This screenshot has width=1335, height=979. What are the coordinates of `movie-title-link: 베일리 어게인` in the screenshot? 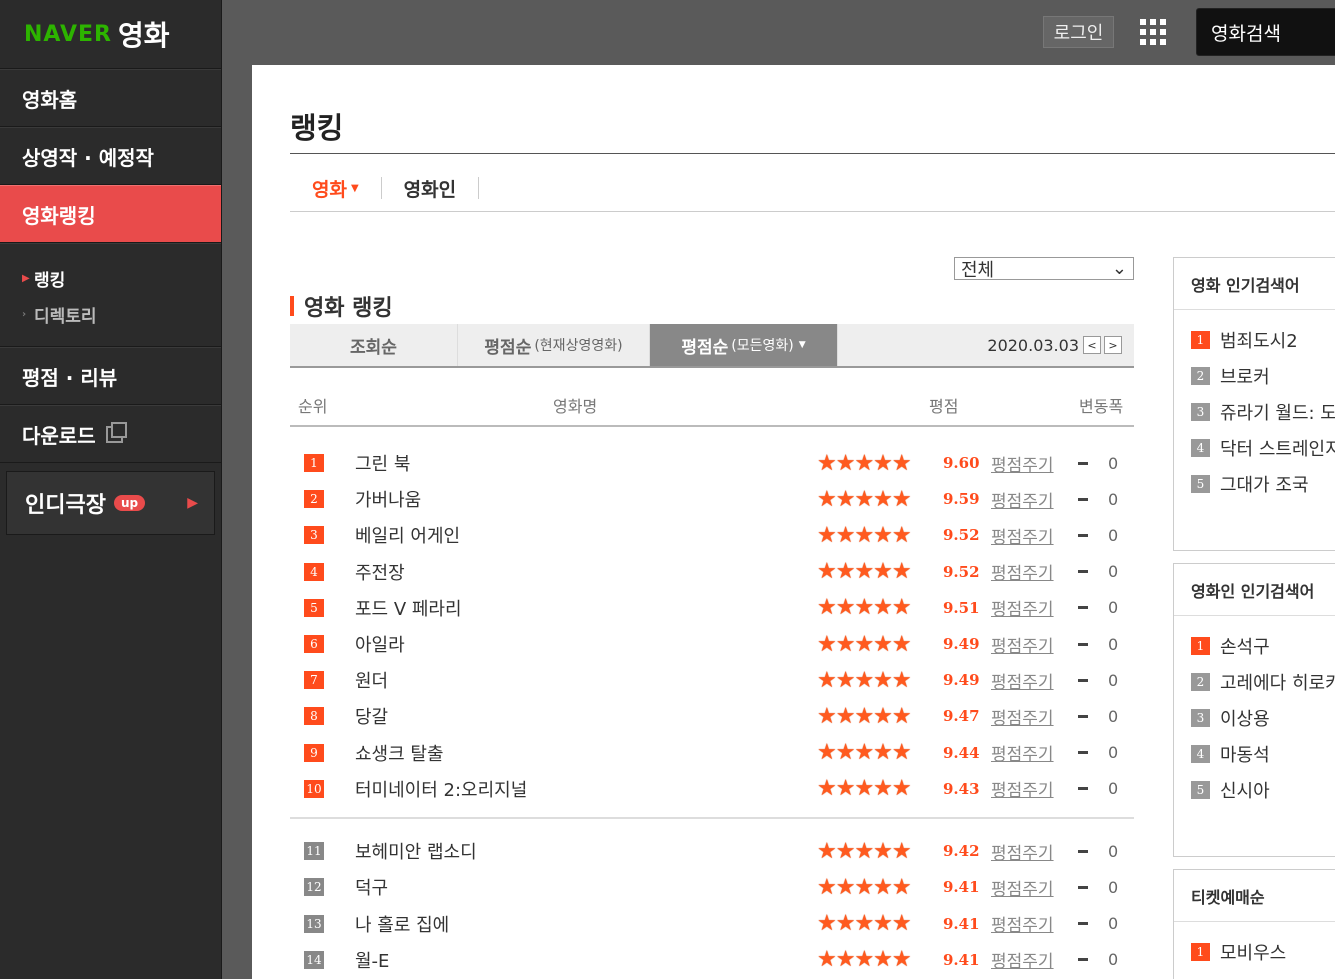 It's located at (407, 535).